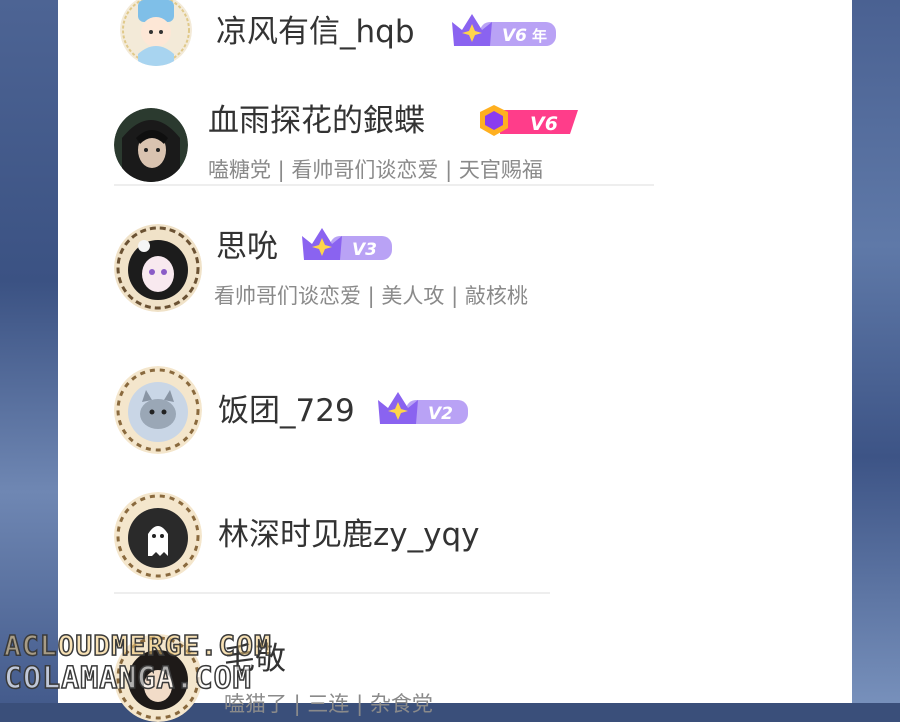 The width and height of the screenshot is (900, 722). Describe the element at coordinates (286, 411) in the screenshot. I see `username: 饭团_729` at that location.